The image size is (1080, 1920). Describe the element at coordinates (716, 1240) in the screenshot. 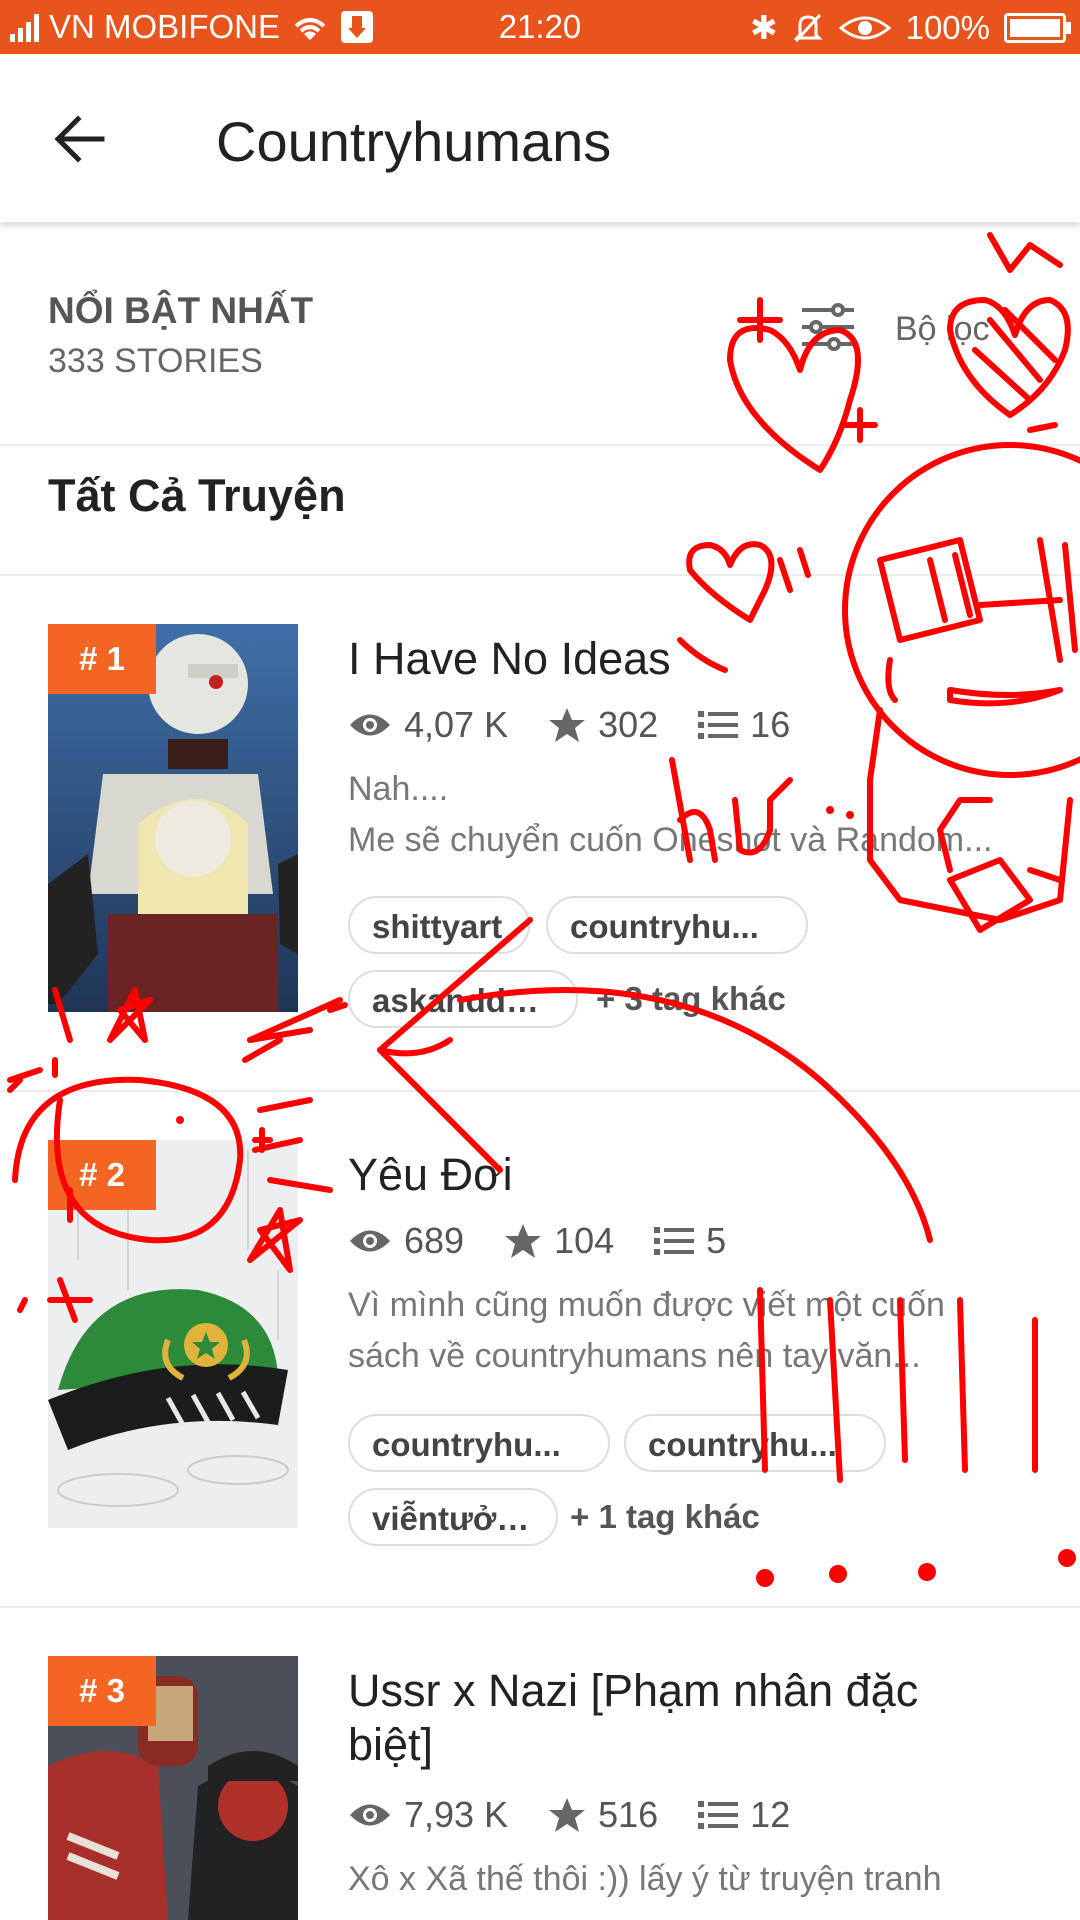

I see `parts-count: 5` at that location.